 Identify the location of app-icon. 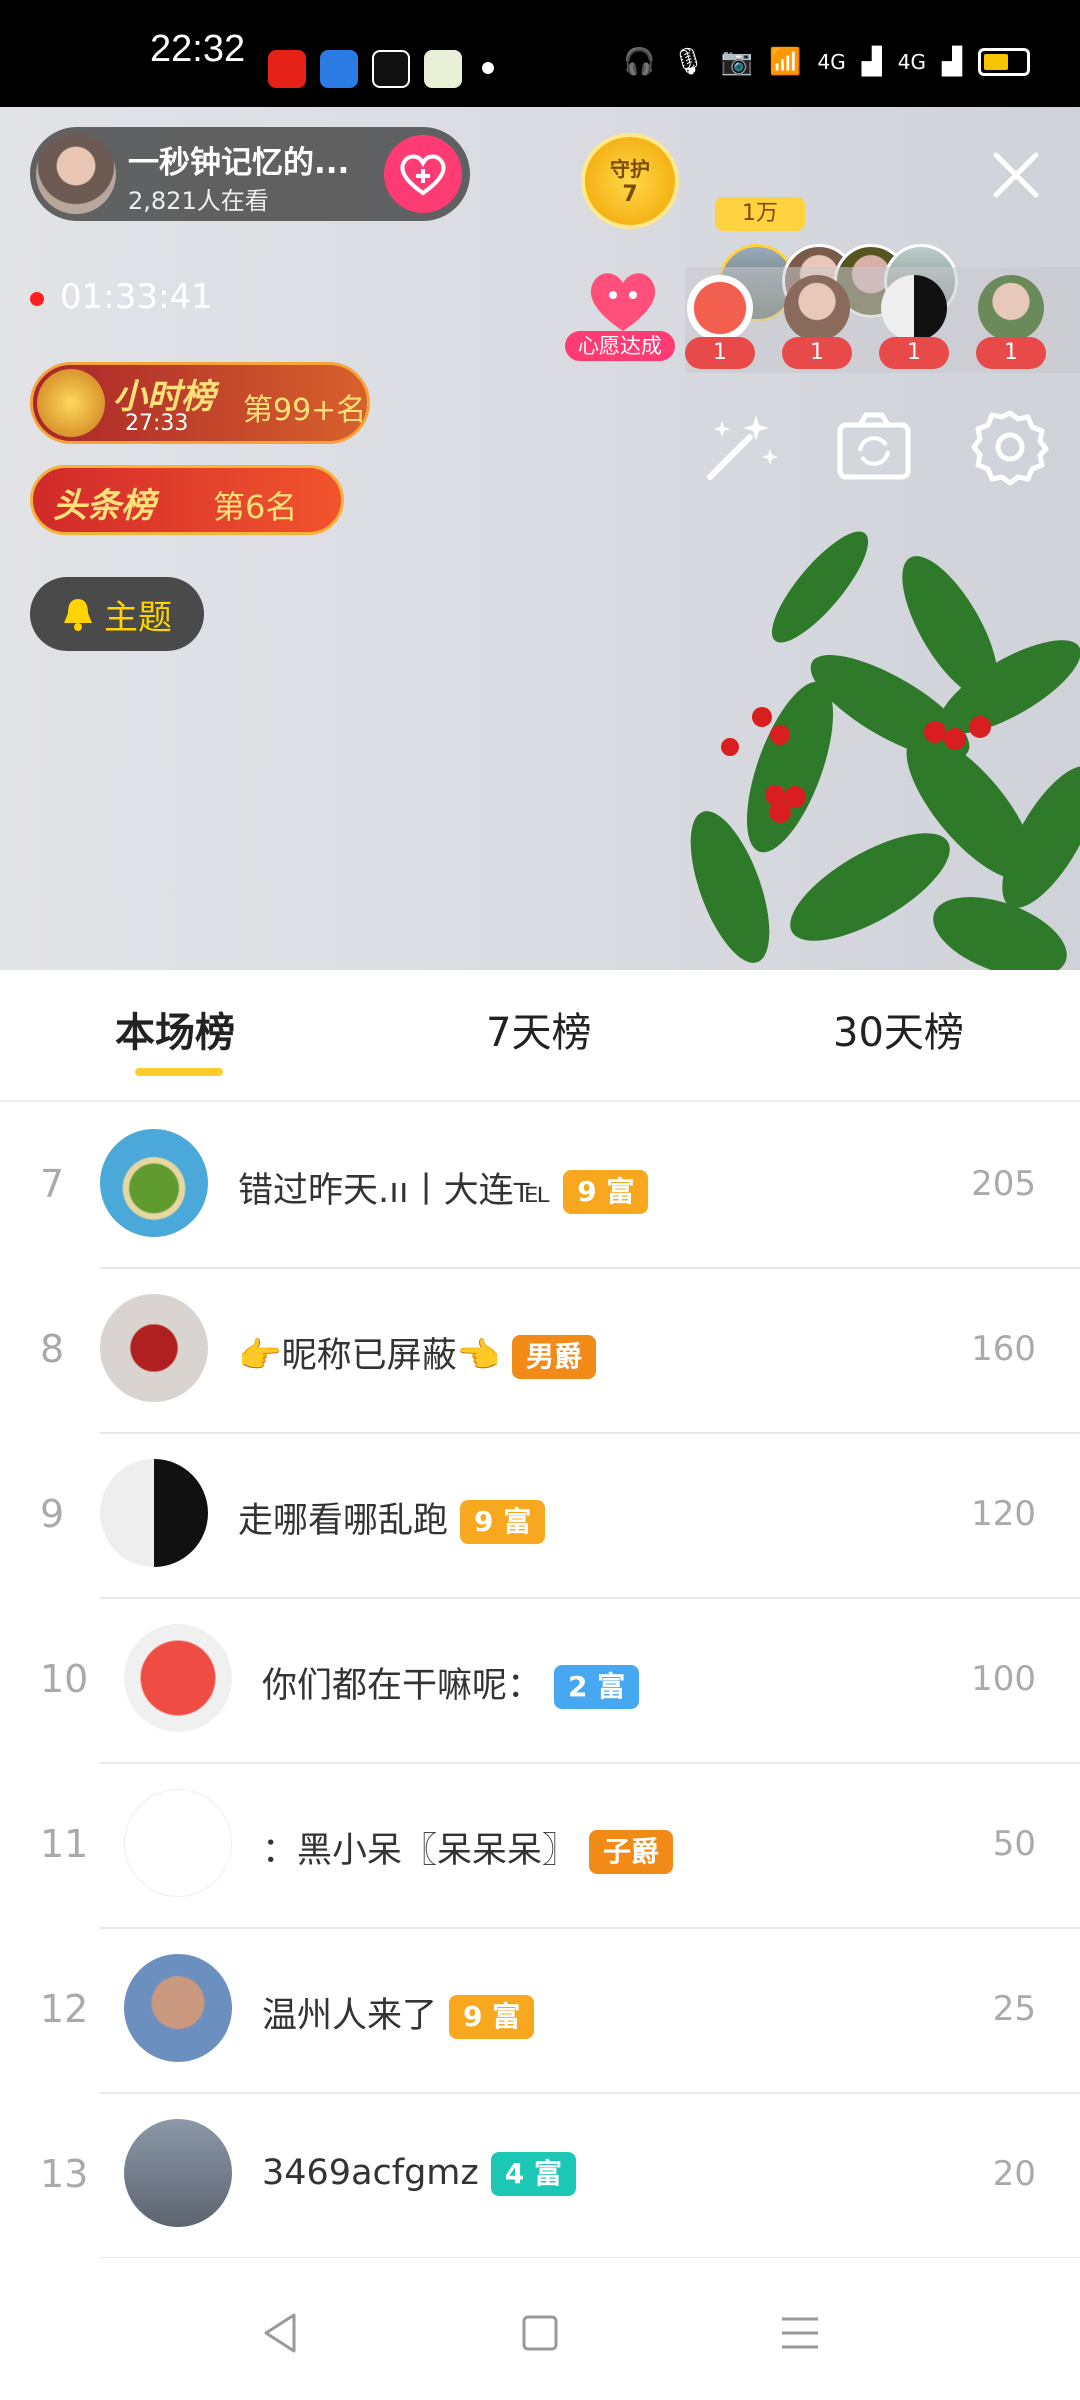
(443, 69).